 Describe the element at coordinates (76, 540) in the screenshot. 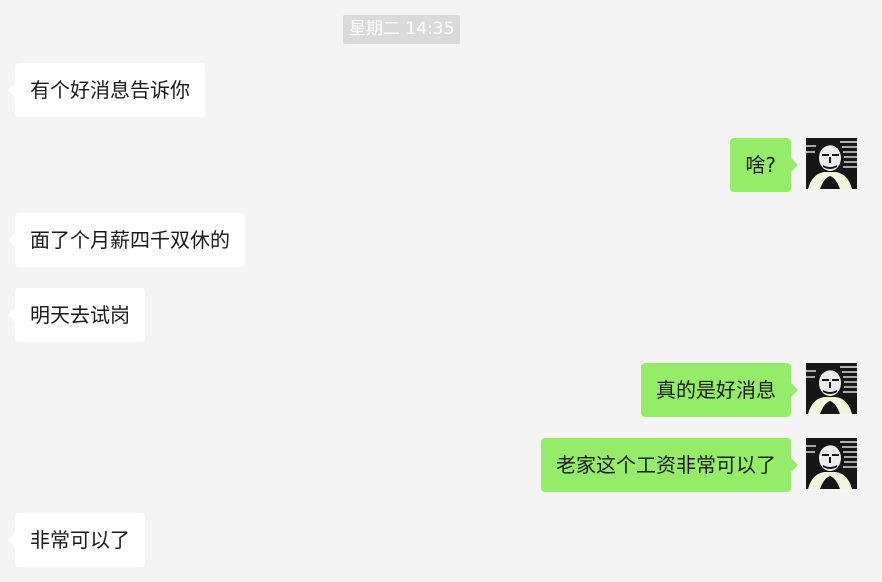

I see `message-bubble-incoming: 非常可以了` at that location.